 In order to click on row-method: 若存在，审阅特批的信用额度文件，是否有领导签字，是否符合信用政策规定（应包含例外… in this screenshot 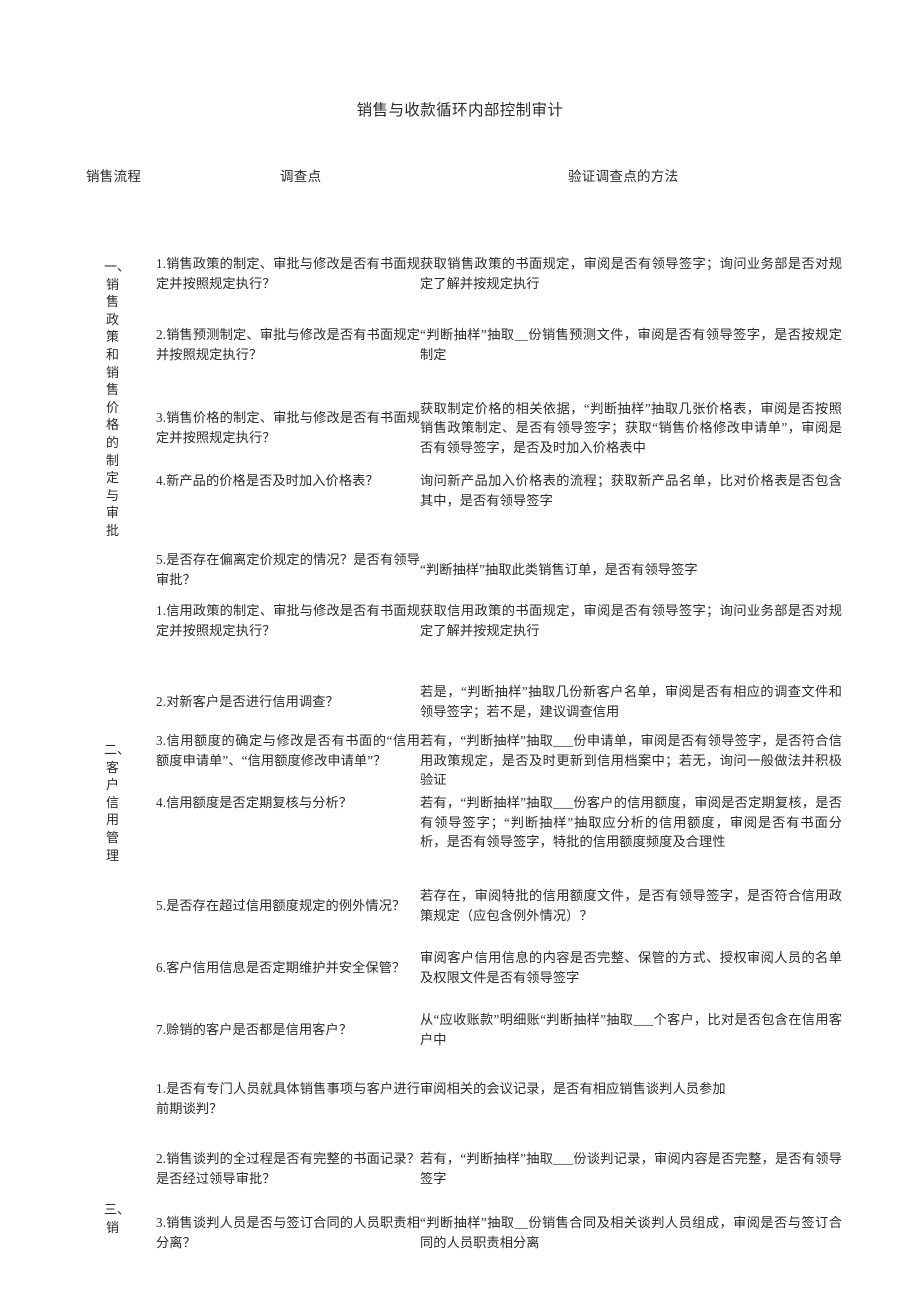, I will do `click(631, 905)`.